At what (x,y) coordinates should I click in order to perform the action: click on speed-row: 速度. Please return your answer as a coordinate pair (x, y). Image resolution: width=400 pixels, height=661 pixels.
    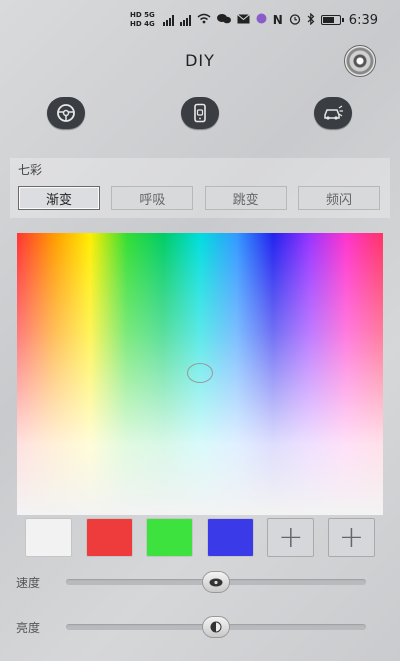
    Looking at the image, I should click on (196, 582).